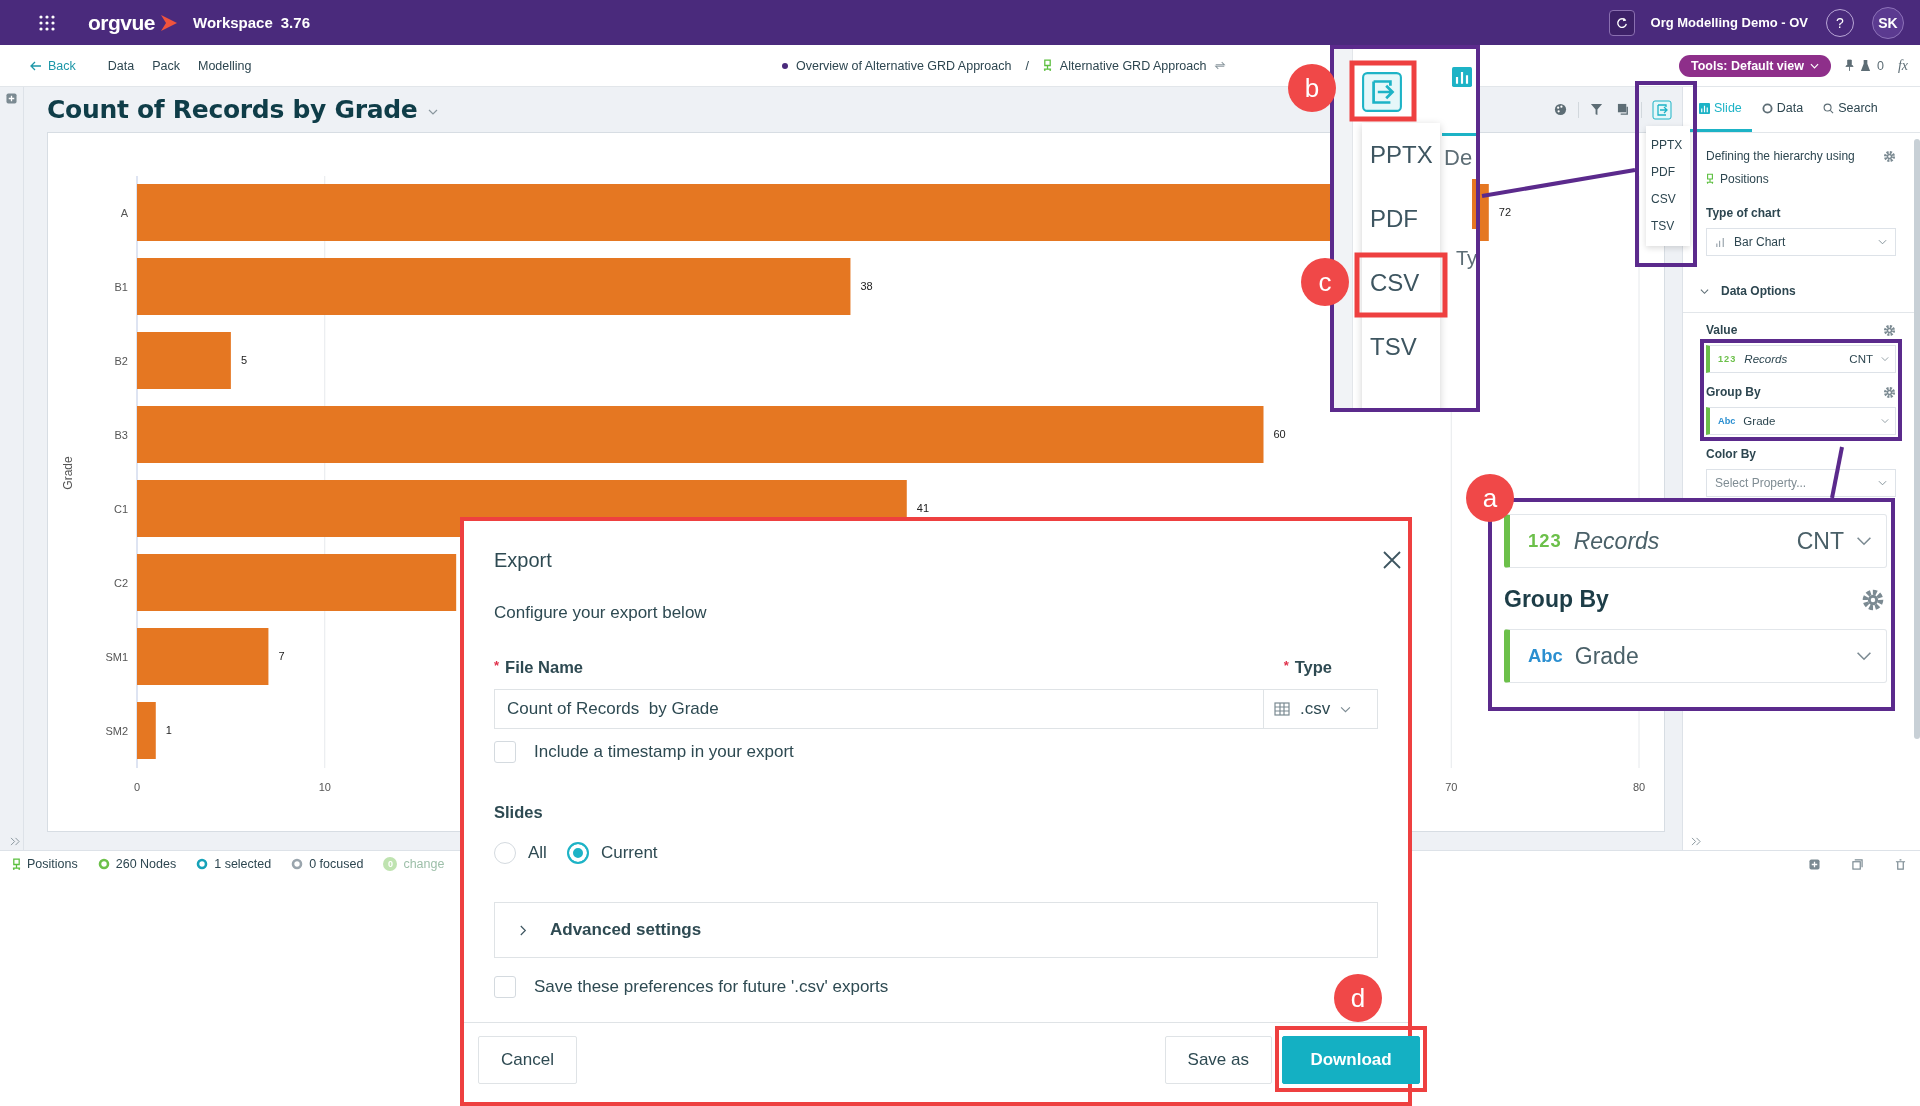 This screenshot has width=1920, height=1106. What do you see at coordinates (1286, 665) in the screenshot?
I see `required-mark: *` at bounding box center [1286, 665].